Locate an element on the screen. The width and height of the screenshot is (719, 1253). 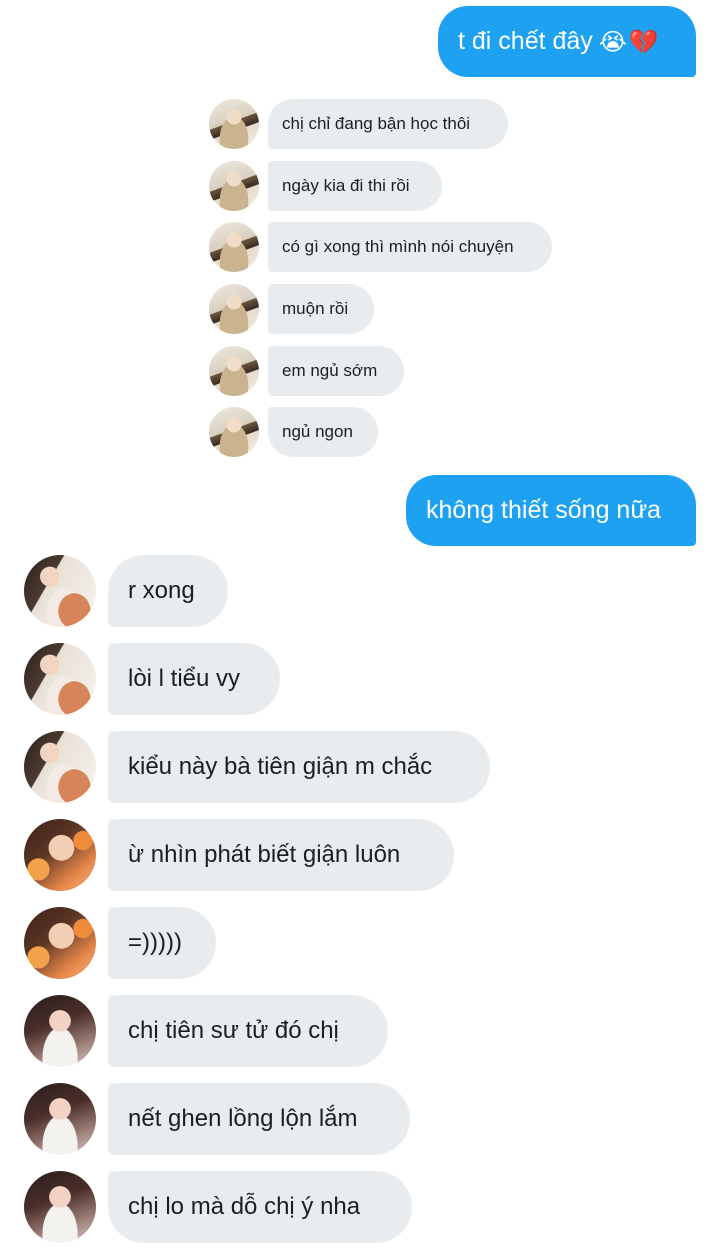
message-text: ngày kia đi thi rồi is located at coordinates (346, 185).